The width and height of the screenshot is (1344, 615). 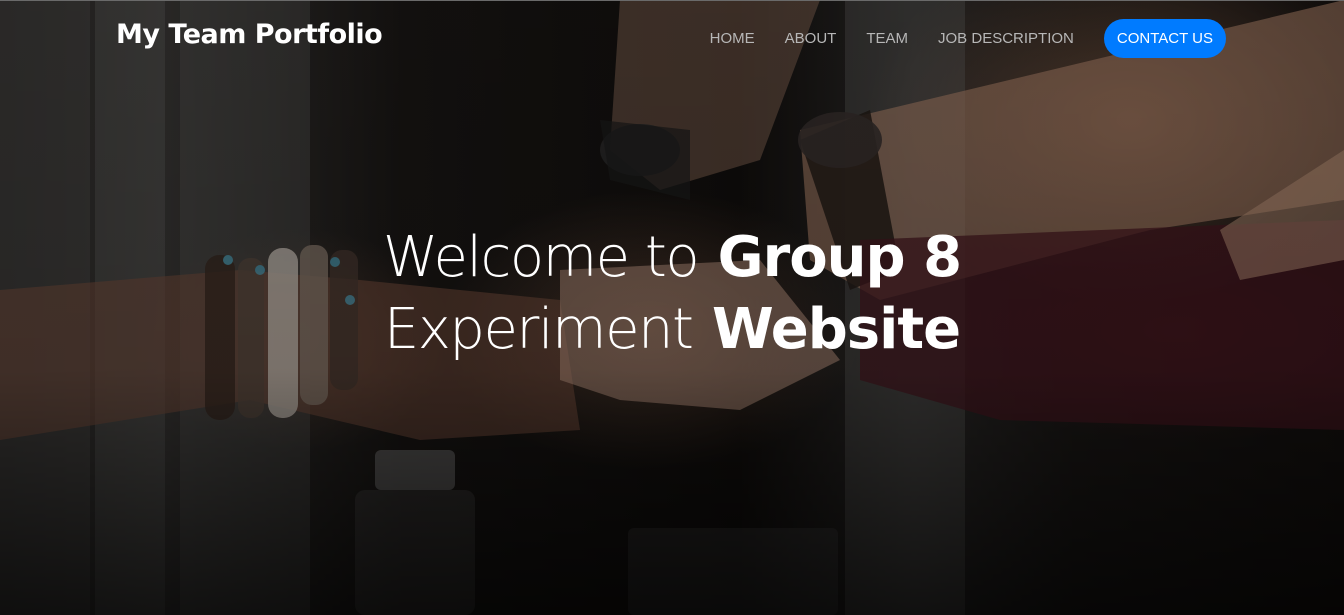 What do you see at coordinates (732, 38) in the screenshot?
I see `nav-link-home: HOME` at bounding box center [732, 38].